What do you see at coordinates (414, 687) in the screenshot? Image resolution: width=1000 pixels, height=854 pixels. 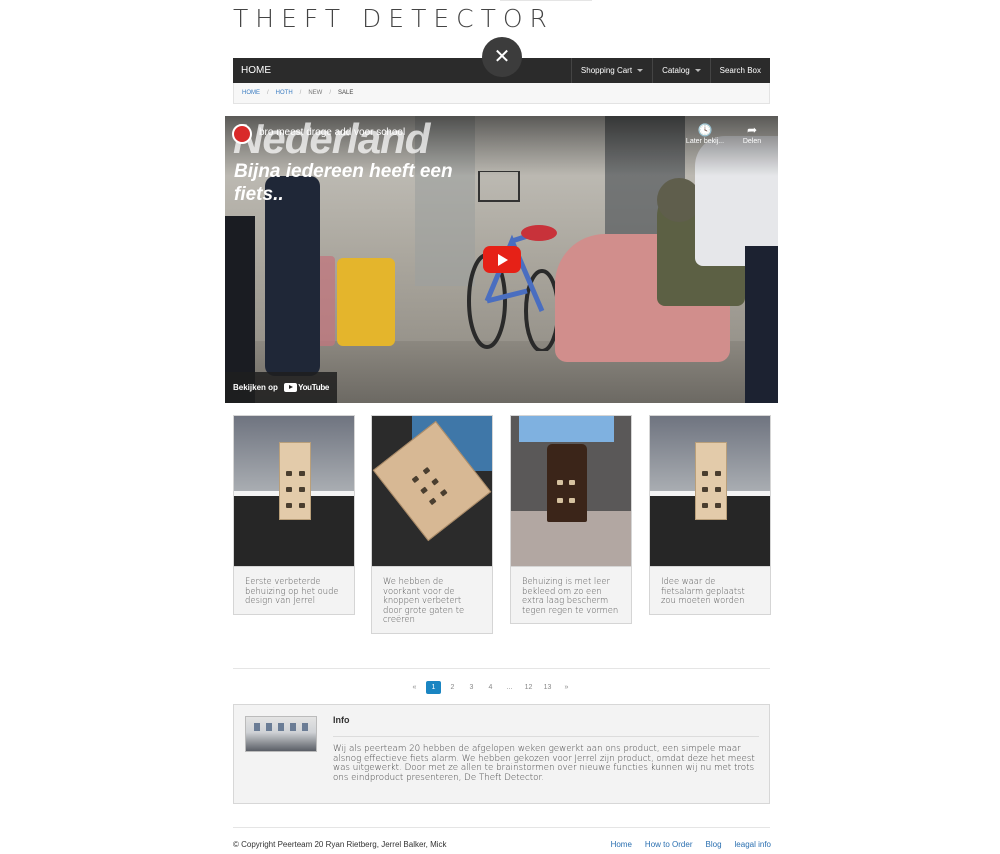 I see `pagination-prev: «` at bounding box center [414, 687].